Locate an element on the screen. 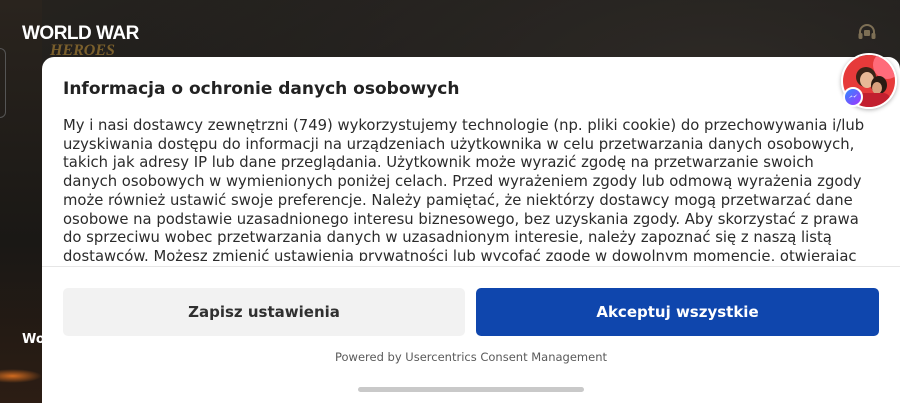 The width and height of the screenshot is (900, 403). consent-title: Informacja o ochronie danych osobowych is located at coordinates (261, 89).